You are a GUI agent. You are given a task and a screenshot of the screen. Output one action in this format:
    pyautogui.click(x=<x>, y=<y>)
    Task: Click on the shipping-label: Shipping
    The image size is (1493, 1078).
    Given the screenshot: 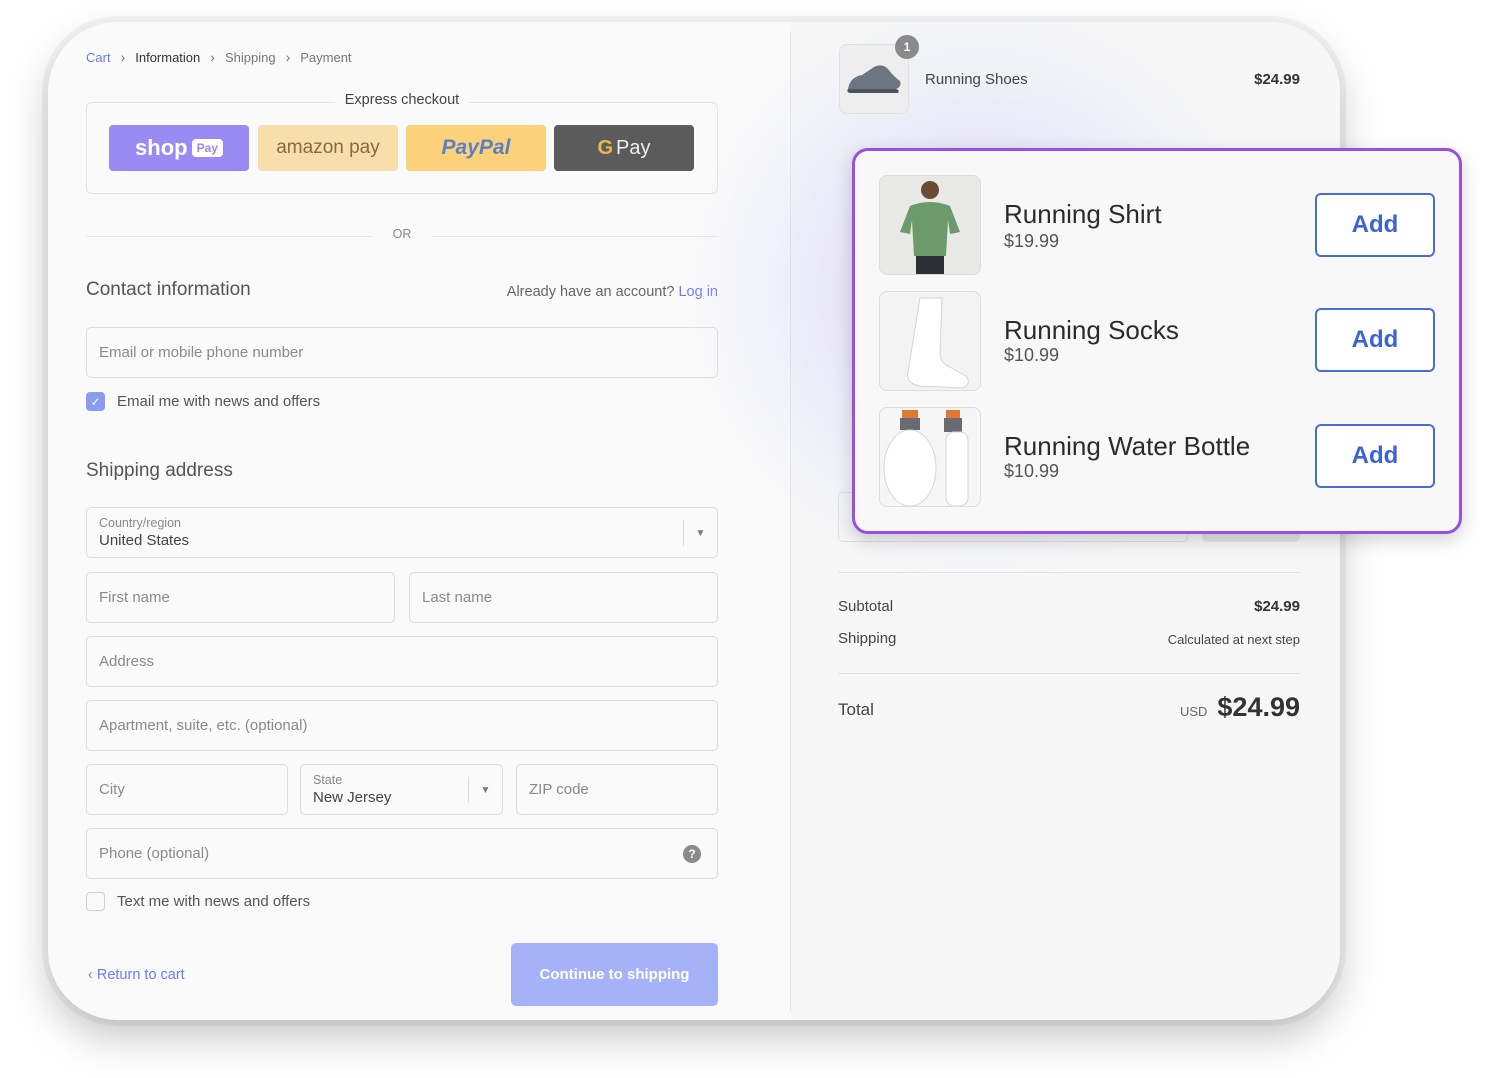 What is the action you would take?
    pyautogui.click(x=867, y=638)
    